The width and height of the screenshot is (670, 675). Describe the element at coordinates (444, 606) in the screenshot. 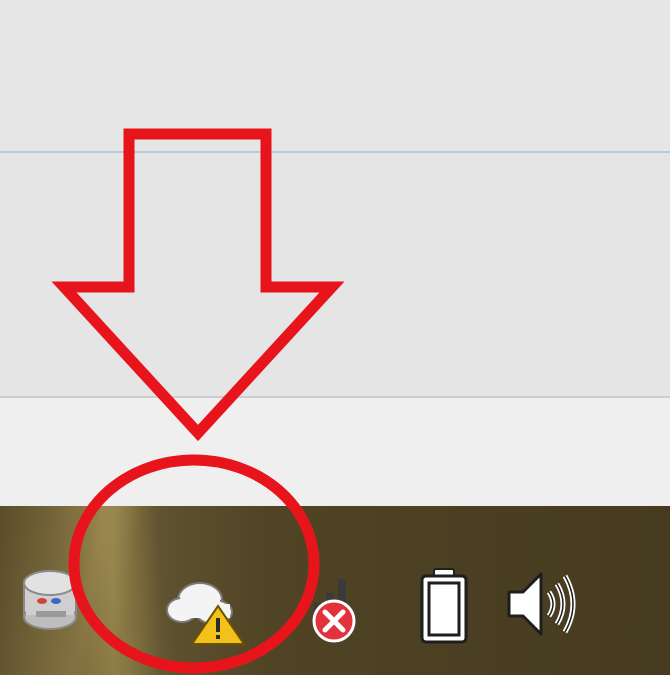

I see `battery-icon` at that location.